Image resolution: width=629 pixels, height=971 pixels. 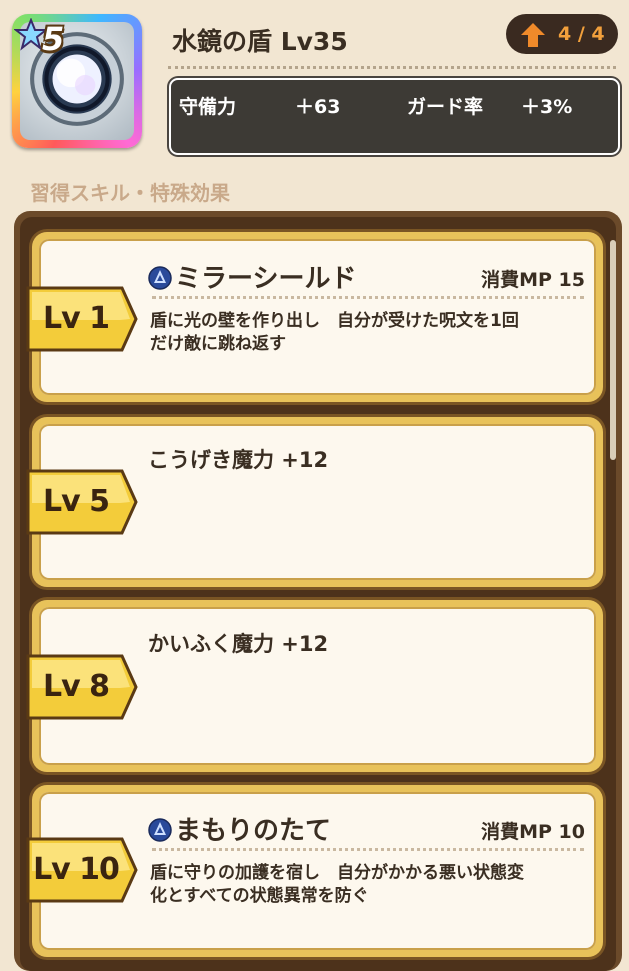 I want to click on upgrade-badge: 4 / 4, so click(x=562, y=34).